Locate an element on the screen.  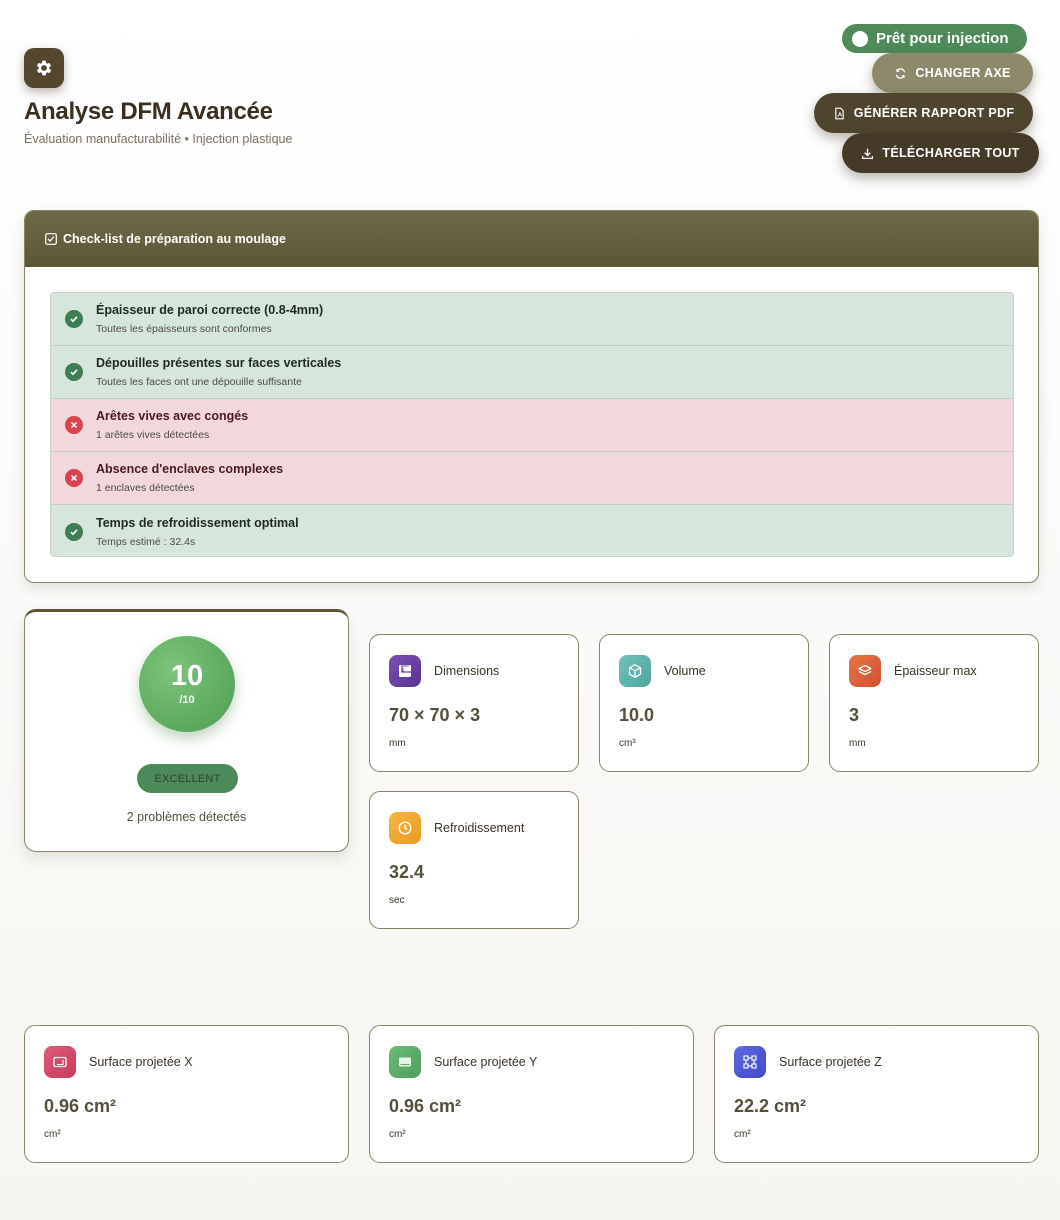
surface-label: Surface projetée Y is located at coordinates (486, 1062).